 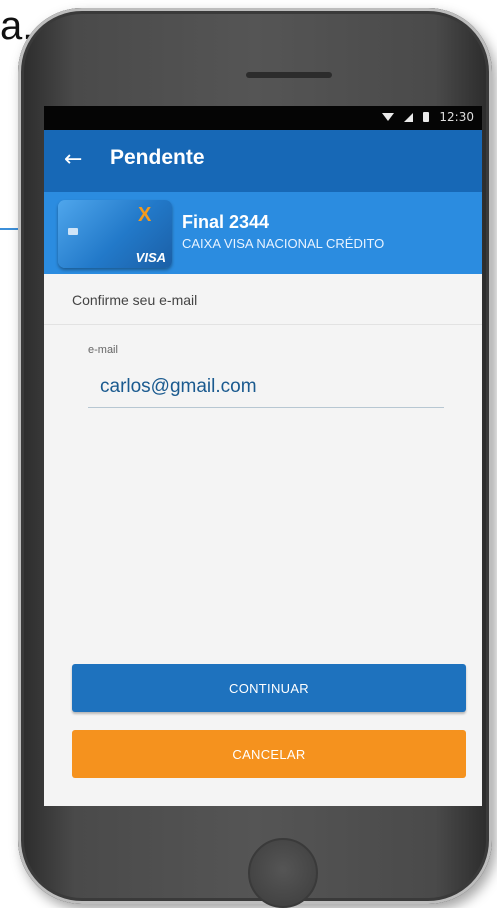 What do you see at coordinates (145, 215) in the screenshot?
I see `card-brand-mark: X` at bounding box center [145, 215].